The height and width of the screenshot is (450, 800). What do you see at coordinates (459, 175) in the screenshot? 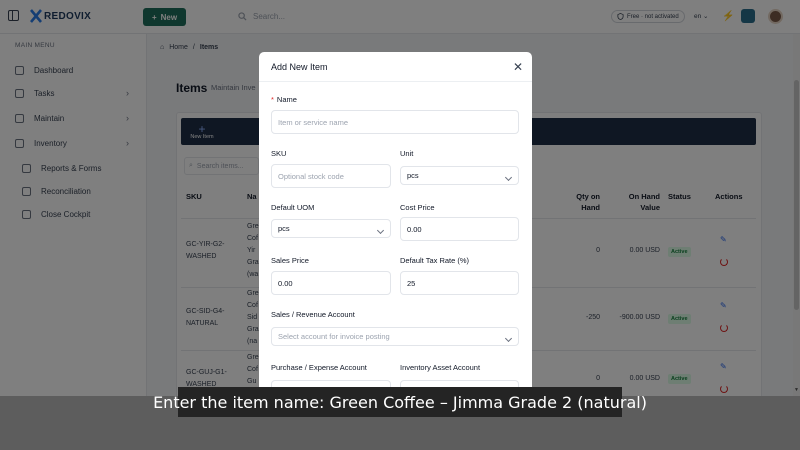
I see `unit-select: pcs` at bounding box center [459, 175].